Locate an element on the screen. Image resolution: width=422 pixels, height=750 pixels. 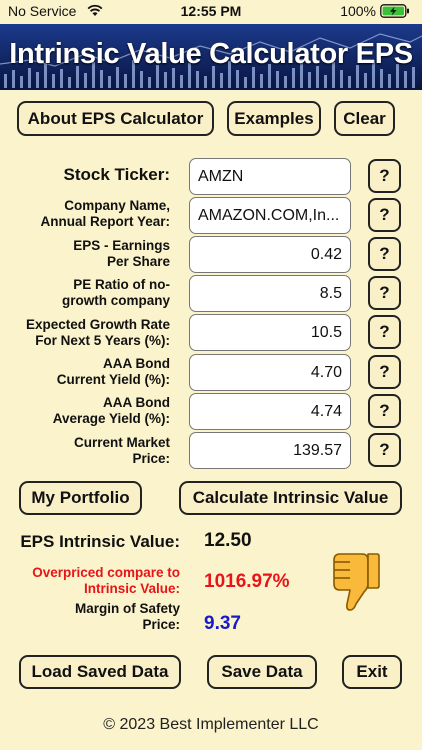
eps-help-button: ? is located at coordinates (384, 254).